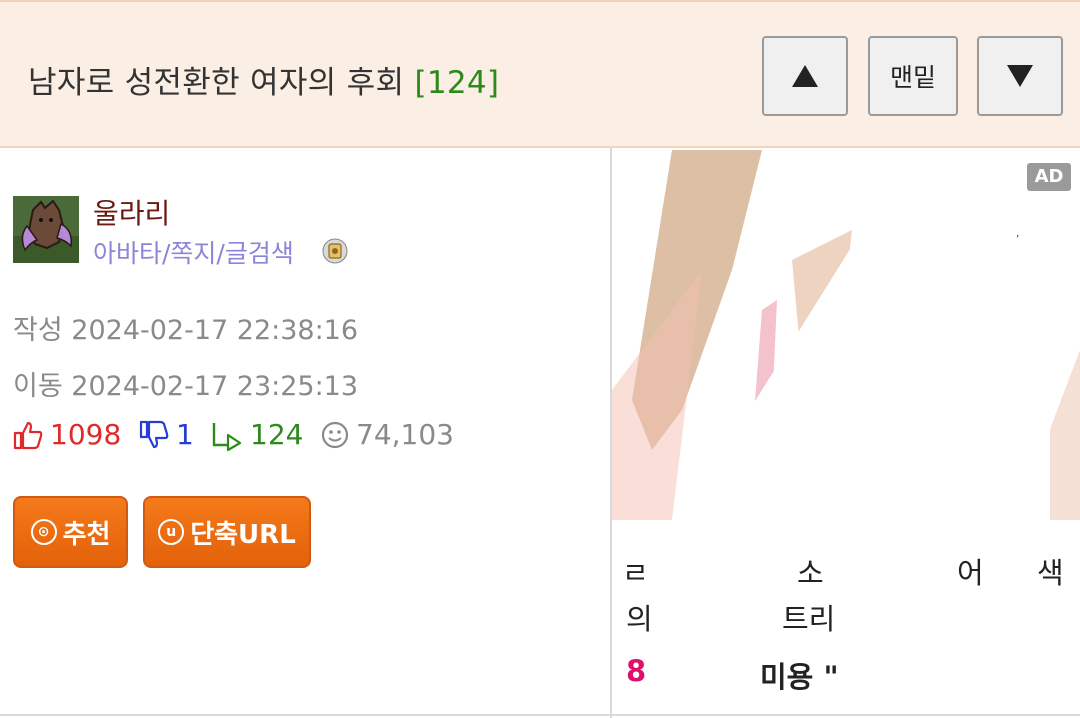  Describe the element at coordinates (335, 251) in the screenshot. I see `badge-icon` at that location.